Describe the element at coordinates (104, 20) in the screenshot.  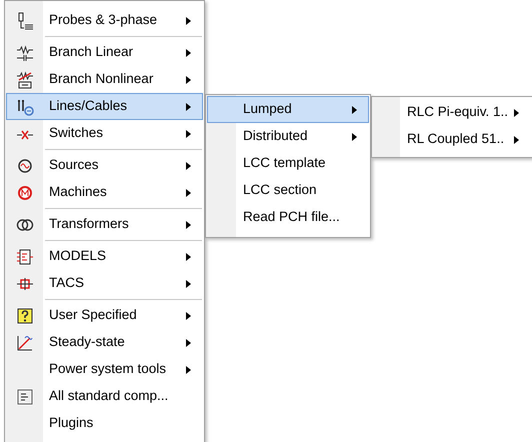
I see `menu-item: Probes & 3-phase` at that location.